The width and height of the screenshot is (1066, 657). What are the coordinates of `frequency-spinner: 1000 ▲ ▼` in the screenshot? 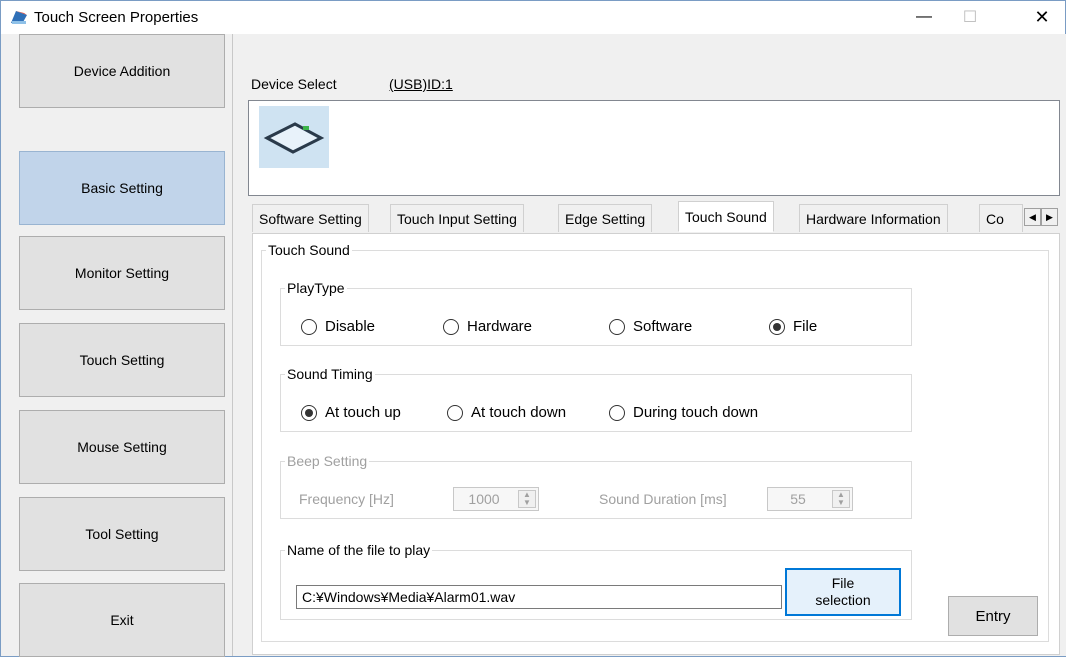 It's located at (496, 499).